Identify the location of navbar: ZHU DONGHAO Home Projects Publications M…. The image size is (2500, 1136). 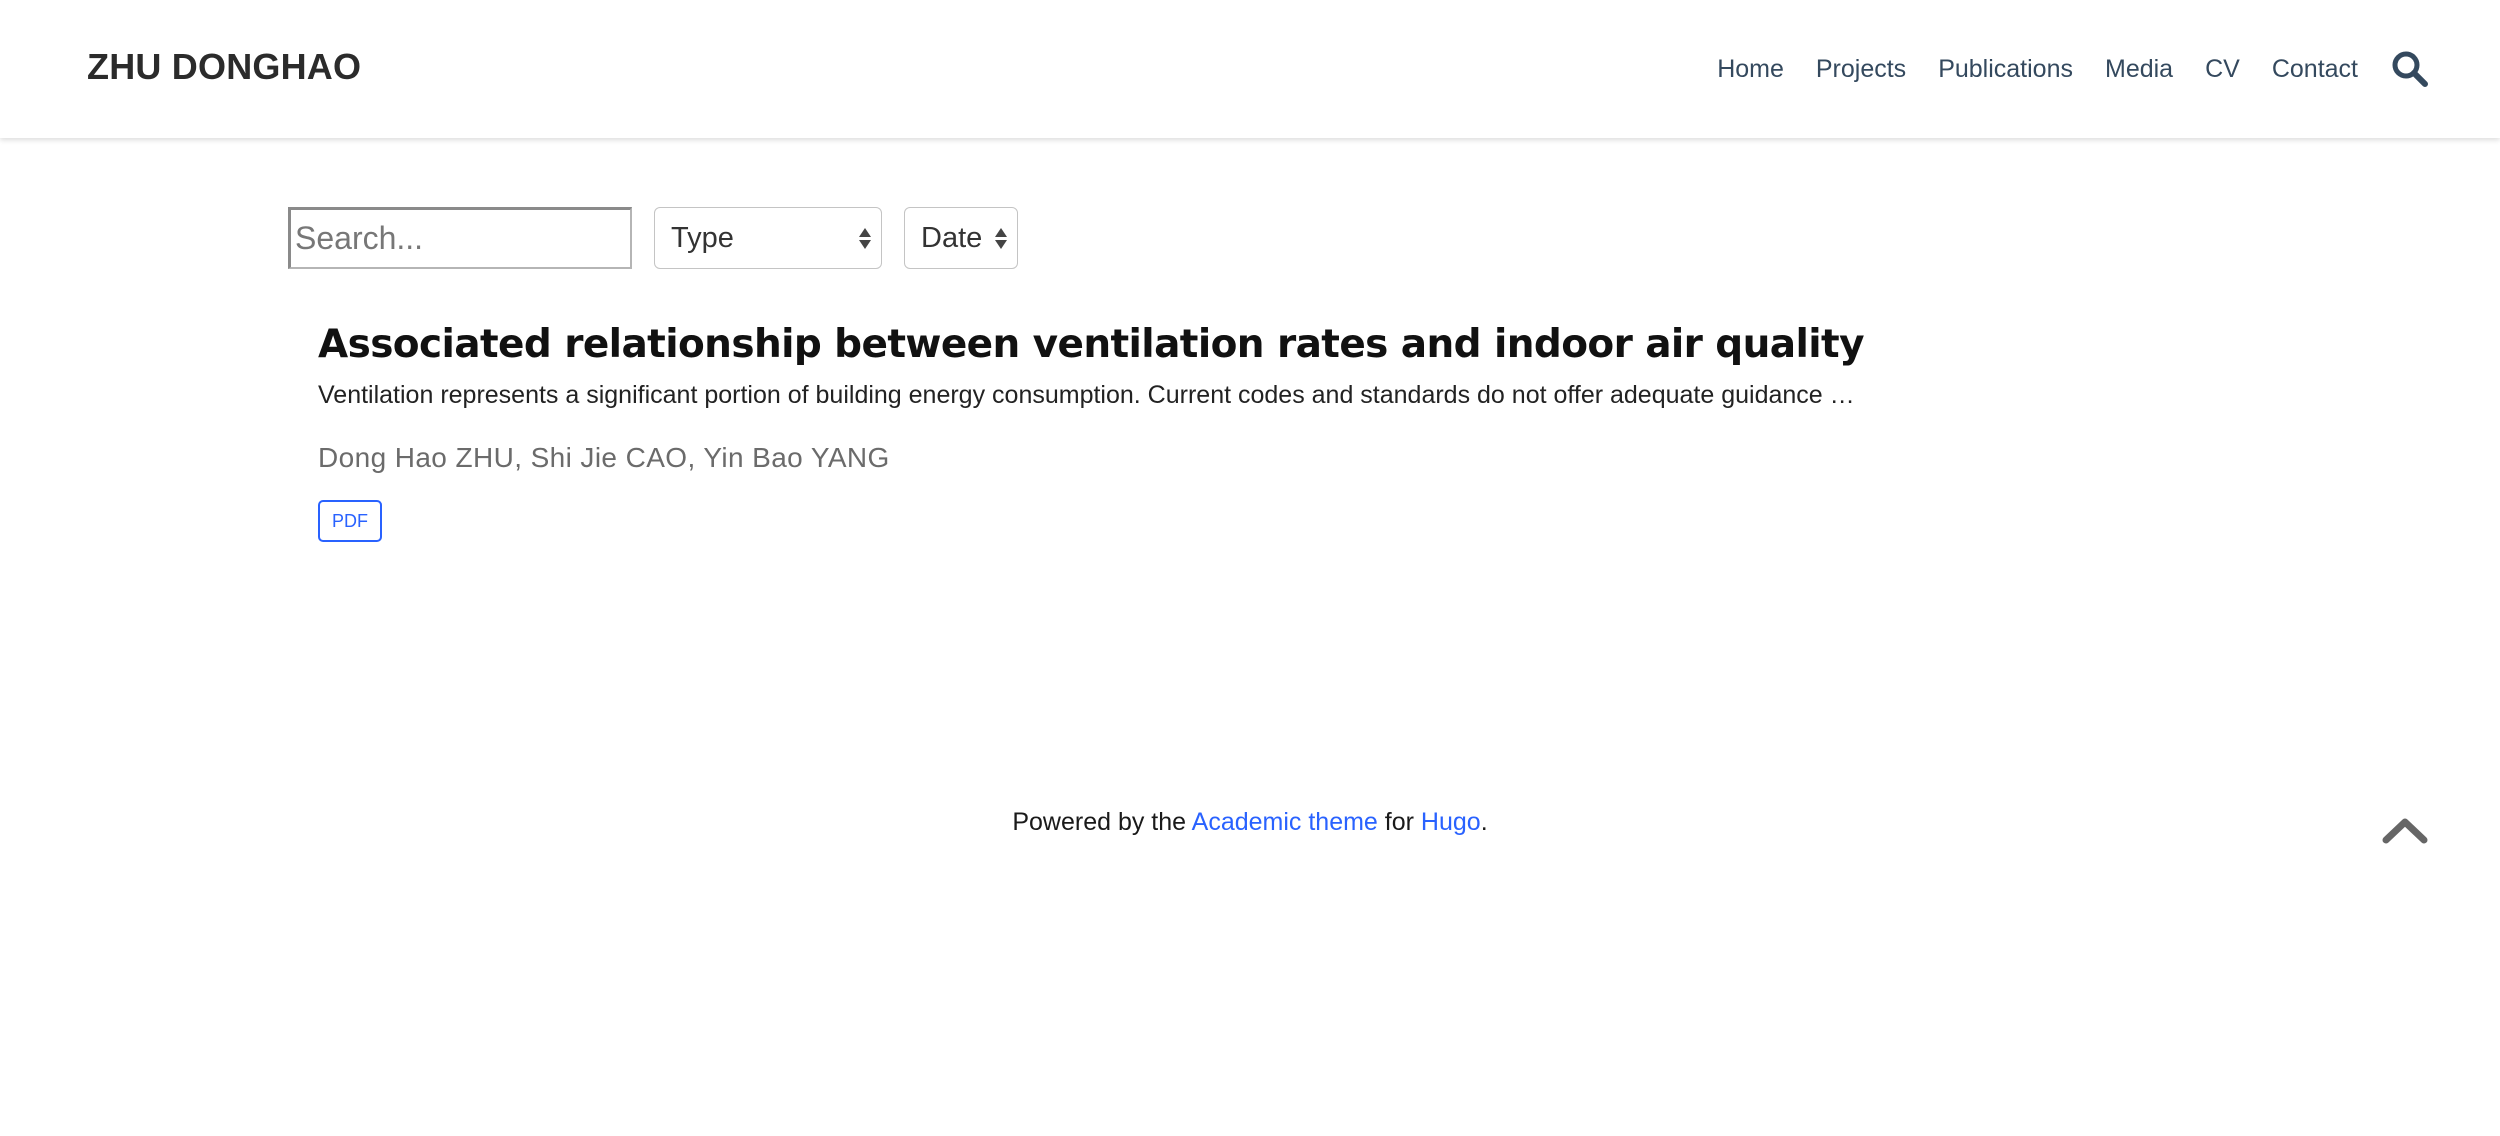
(1250, 69).